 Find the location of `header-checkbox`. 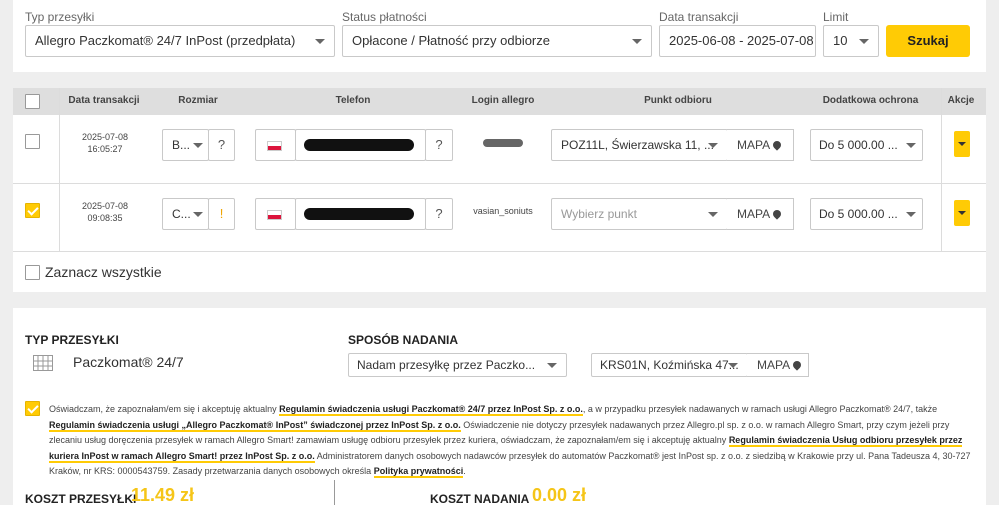

header-checkbox is located at coordinates (32, 101).